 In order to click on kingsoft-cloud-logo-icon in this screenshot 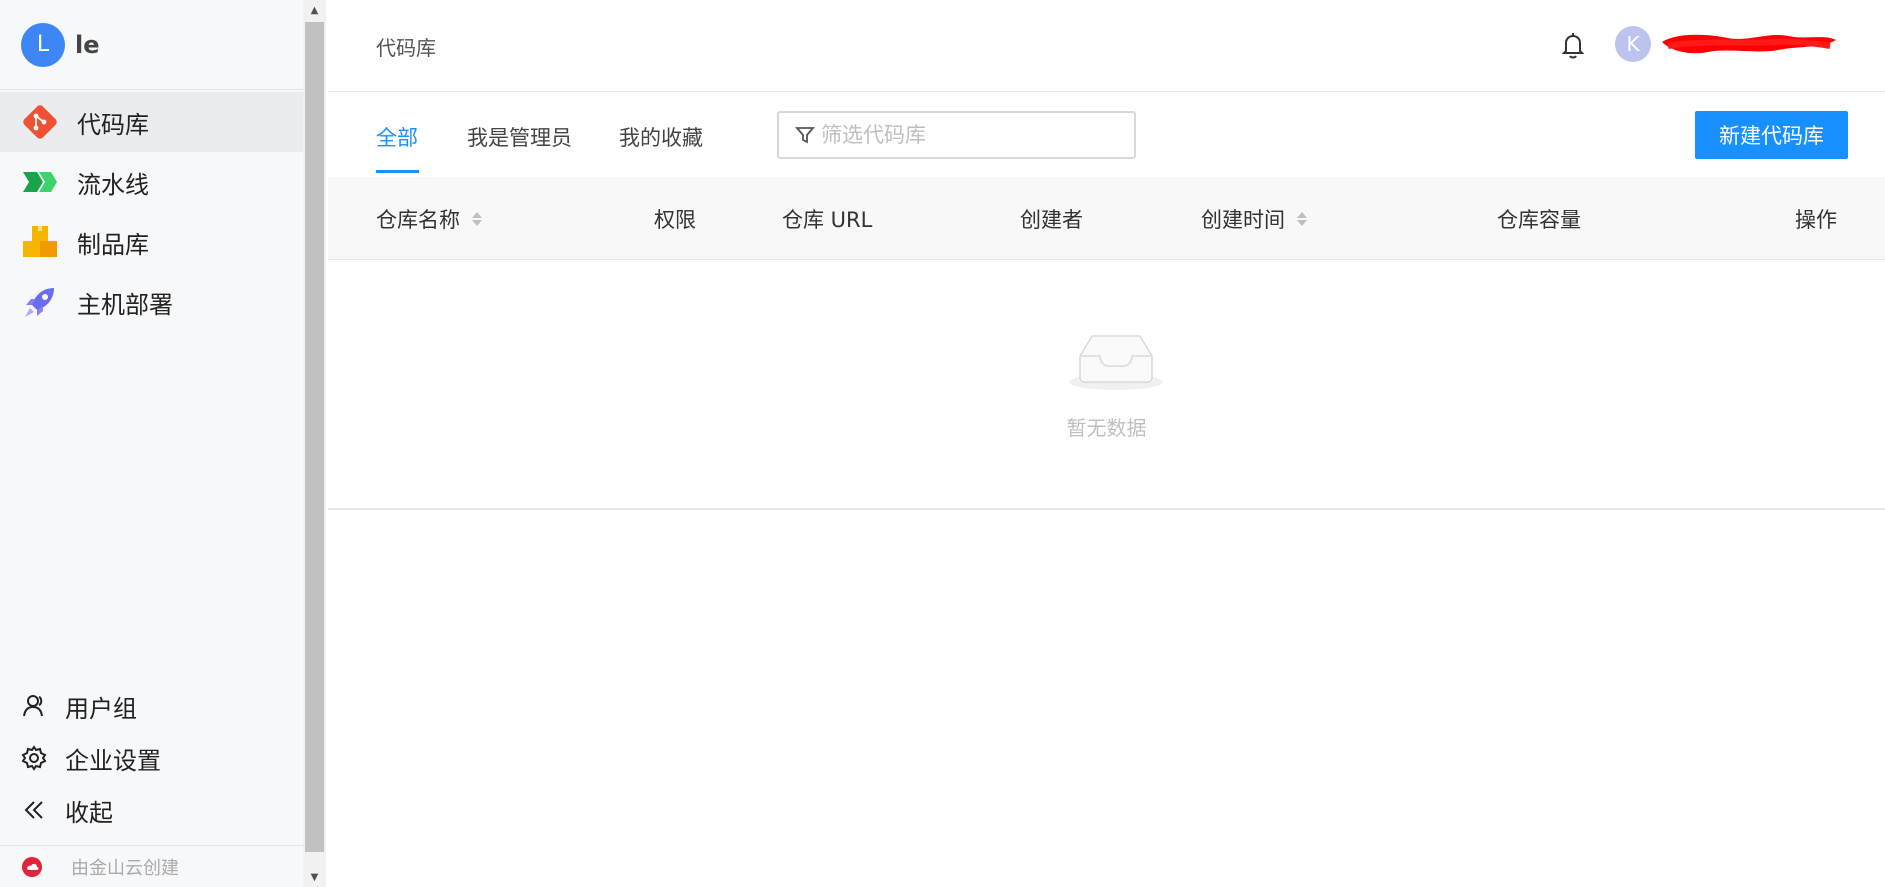, I will do `click(32, 867)`.